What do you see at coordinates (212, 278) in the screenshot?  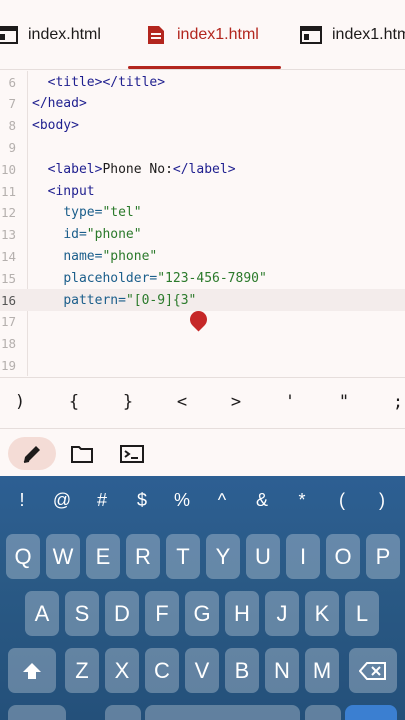 I see `code-token: "123-456-7890"` at bounding box center [212, 278].